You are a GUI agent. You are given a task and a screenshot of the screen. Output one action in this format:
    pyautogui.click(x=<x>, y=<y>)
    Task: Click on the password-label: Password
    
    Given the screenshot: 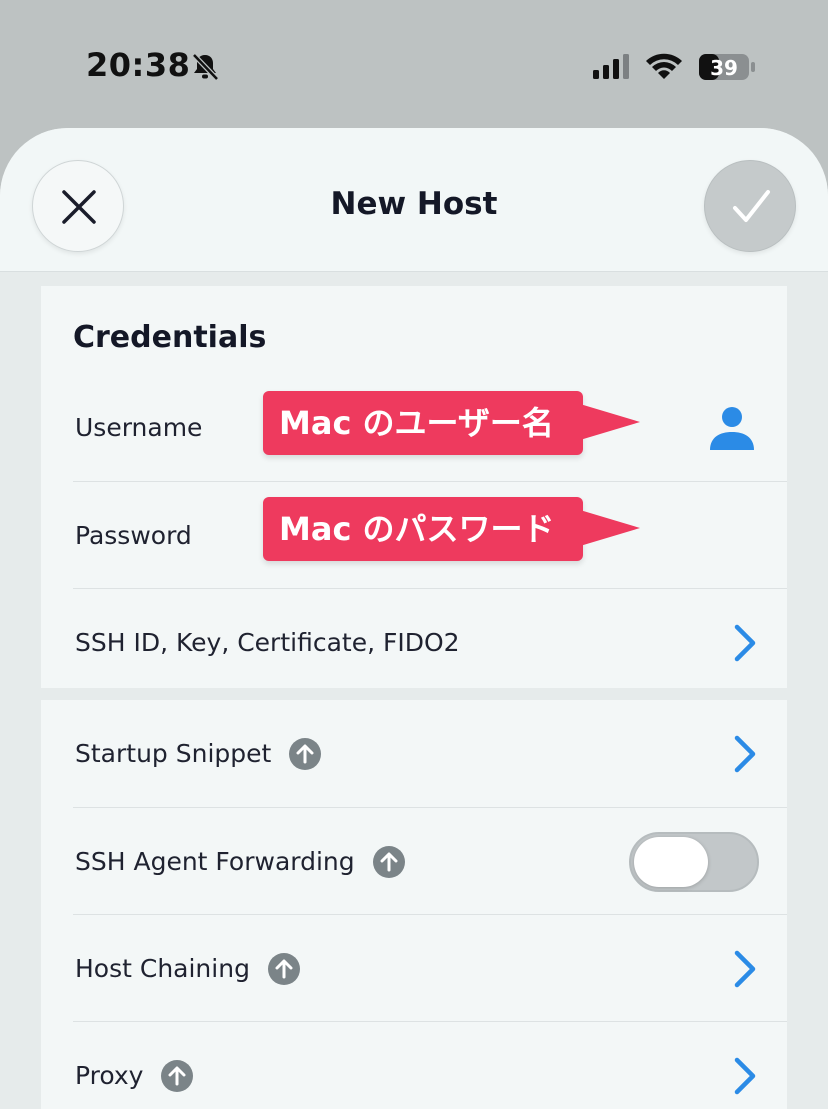 What is the action you would take?
    pyautogui.click(x=133, y=535)
    